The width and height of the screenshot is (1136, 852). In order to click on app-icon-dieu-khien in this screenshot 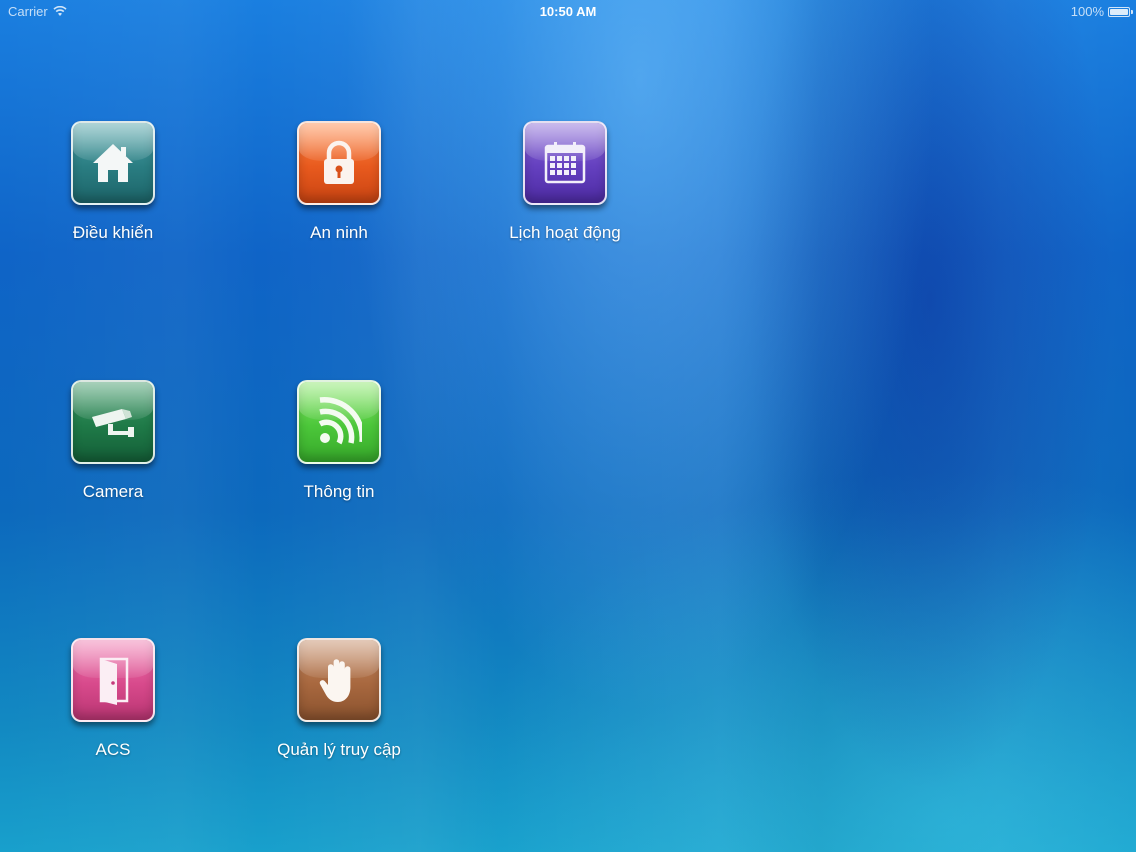, I will do `click(113, 163)`.